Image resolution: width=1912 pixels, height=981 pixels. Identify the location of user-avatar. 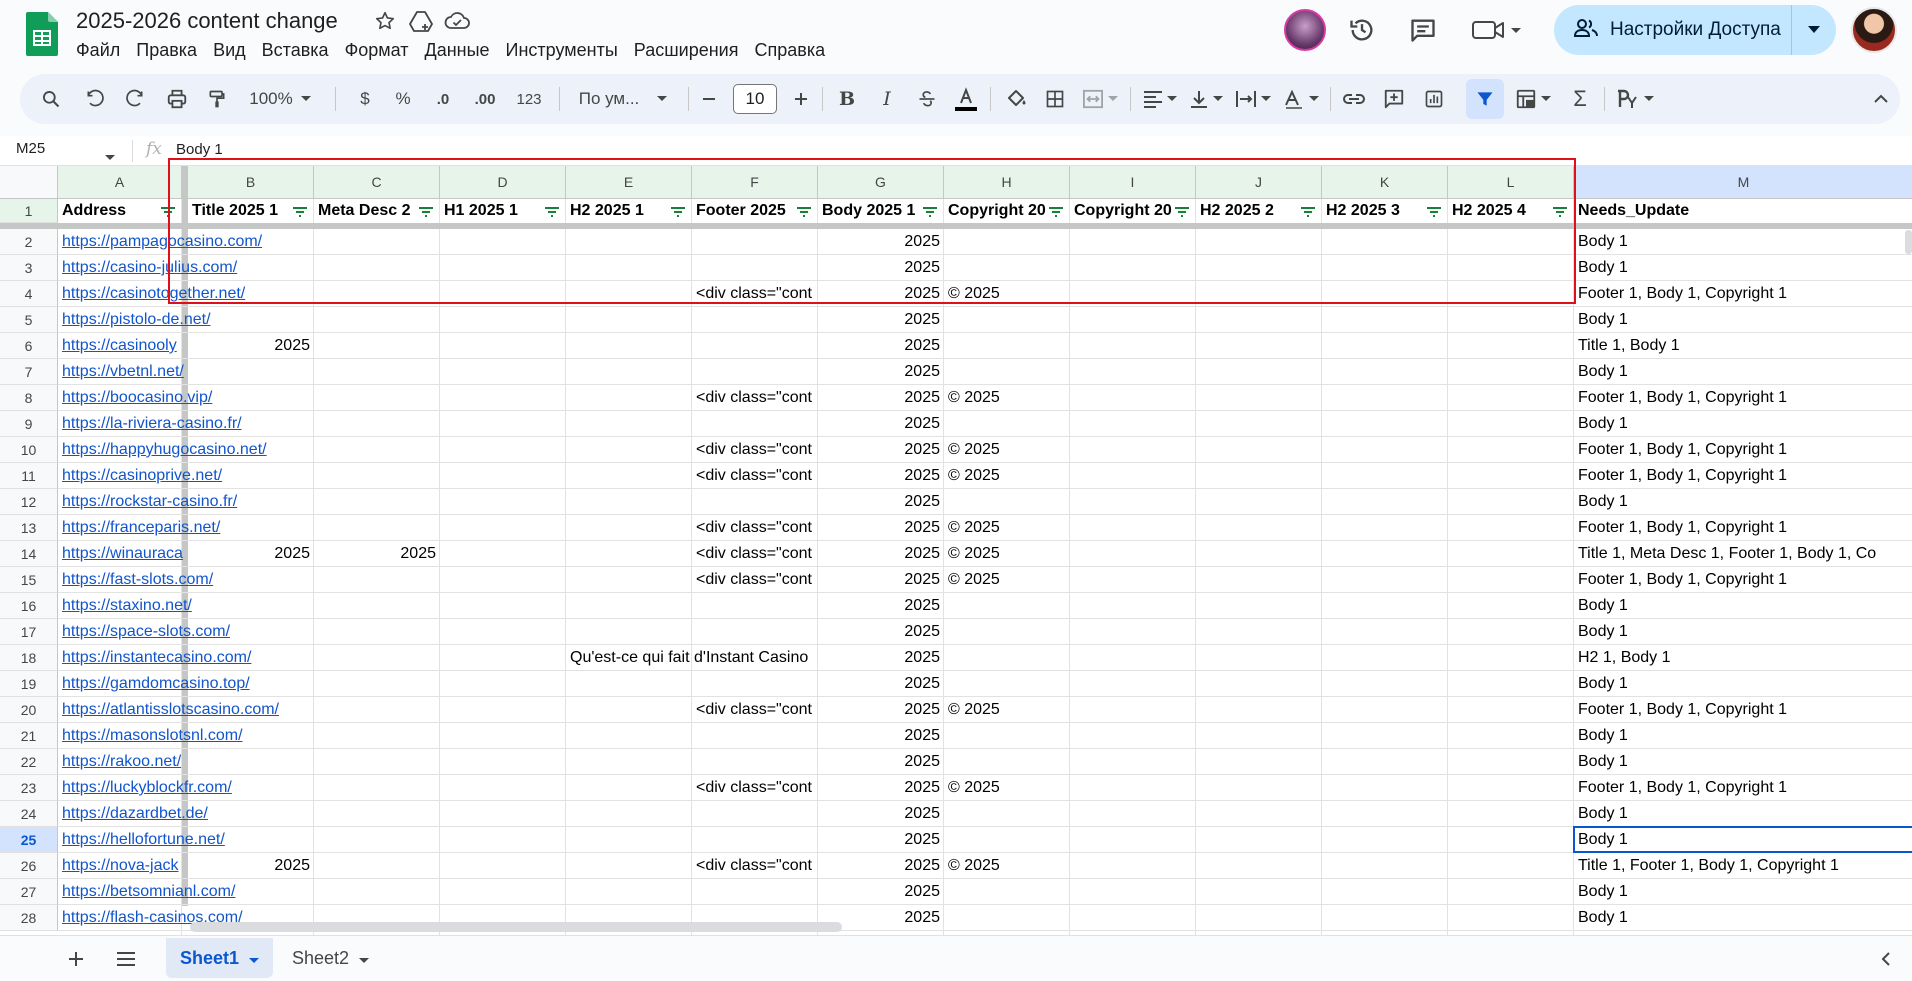
(1874, 30).